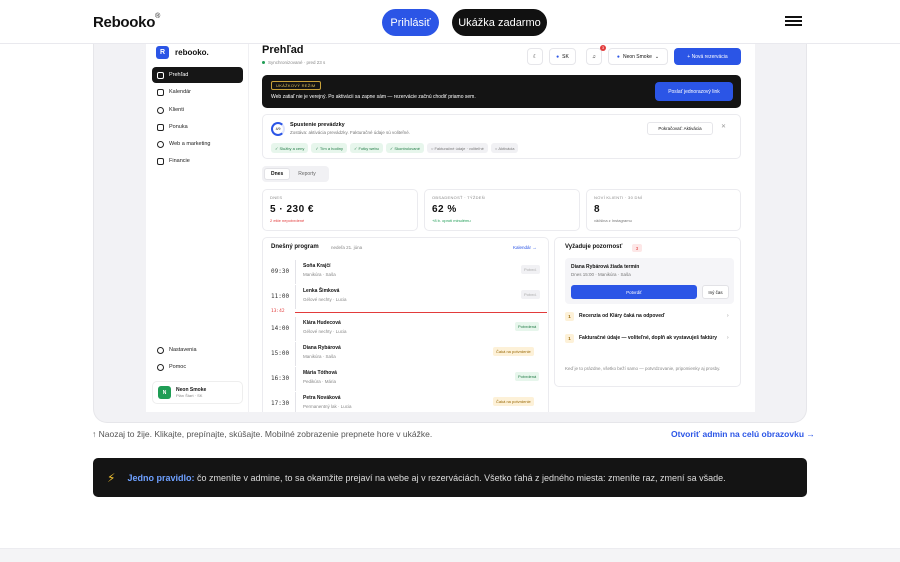 This screenshot has width=900, height=562. I want to click on service-info: Gélové nechty · Lucia, so click(325, 299).